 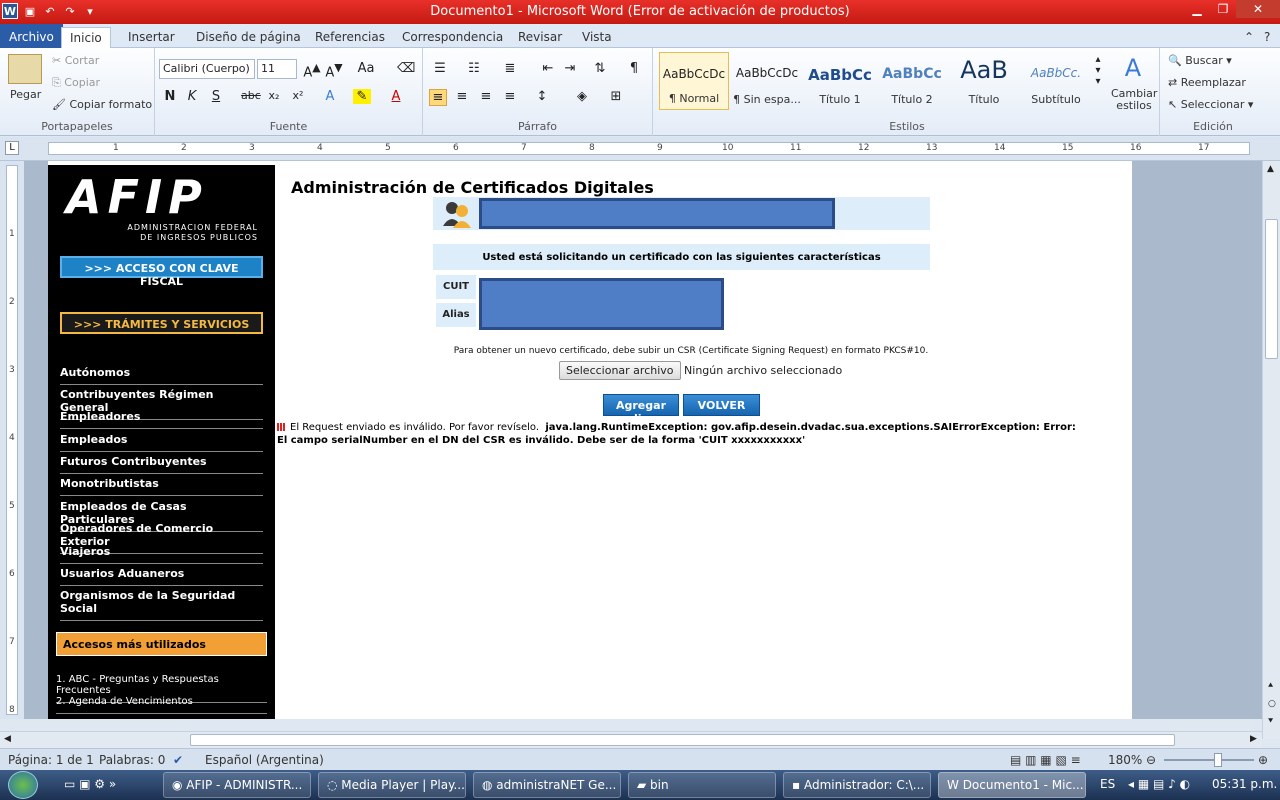 What do you see at coordinates (12, 506) in the screenshot?
I see `ruler-number: 5` at bounding box center [12, 506].